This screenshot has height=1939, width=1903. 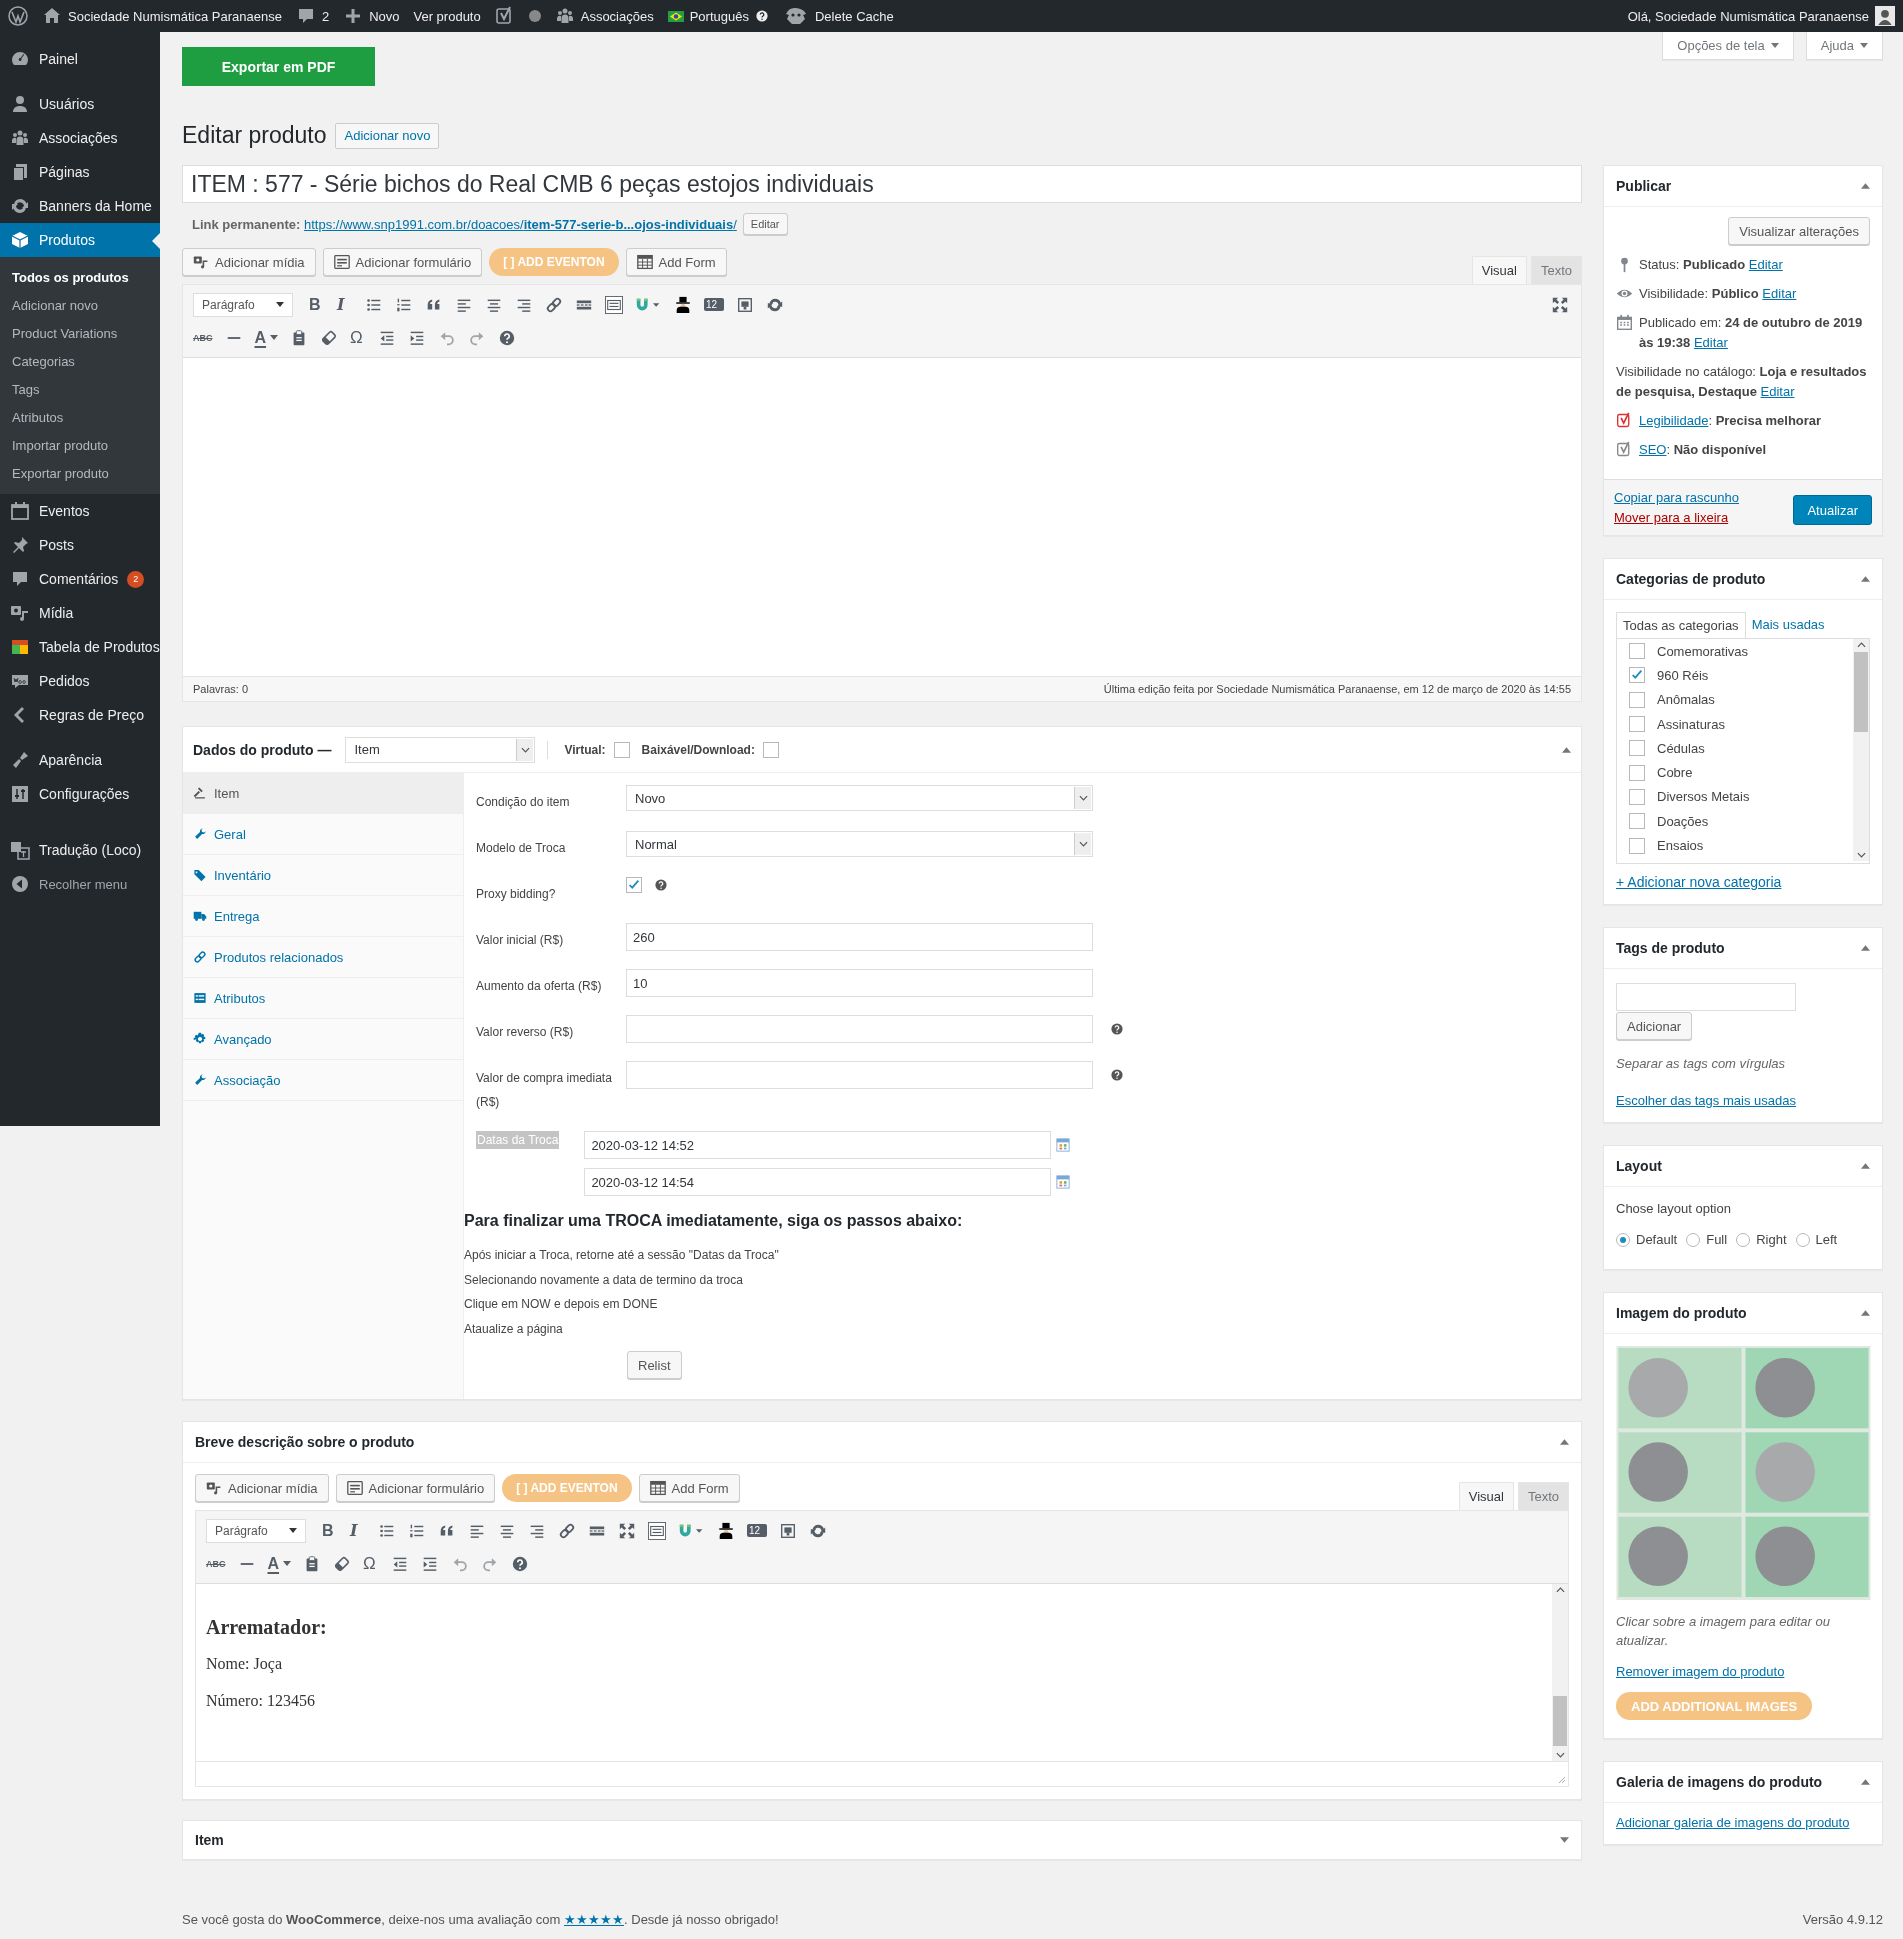 What do you see at coordinates (80, 545) in the screenshot?
I see `menu-item: Posts` at bounding box center [80, 545].